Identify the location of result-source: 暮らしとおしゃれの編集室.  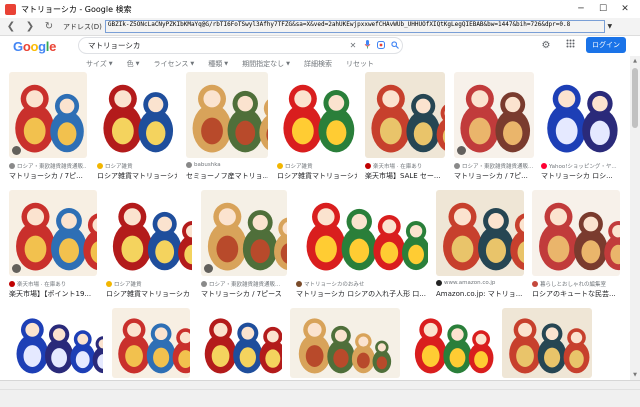
(576, 284).